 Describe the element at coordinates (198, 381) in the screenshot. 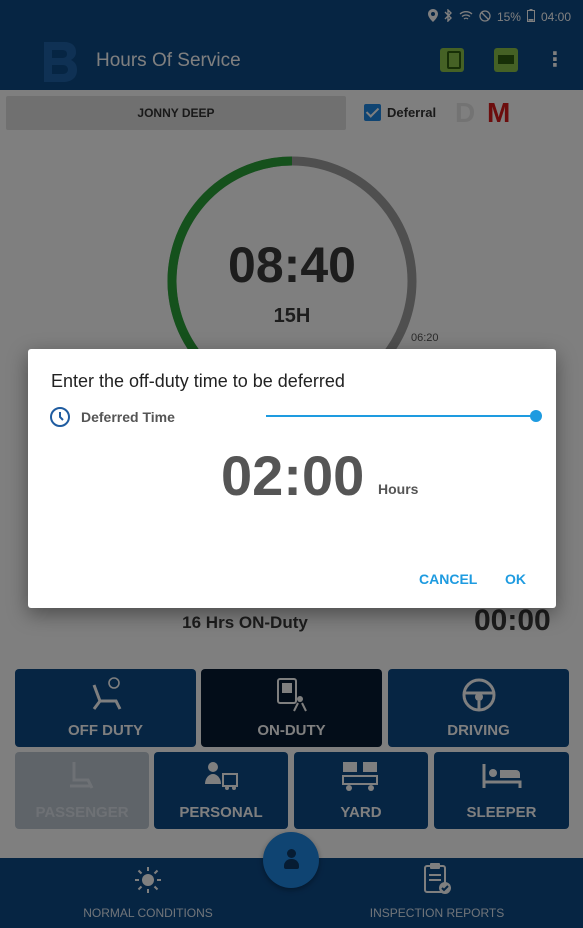

I see `dialog-title: Enter the off-duty time to be deferred` at that location.